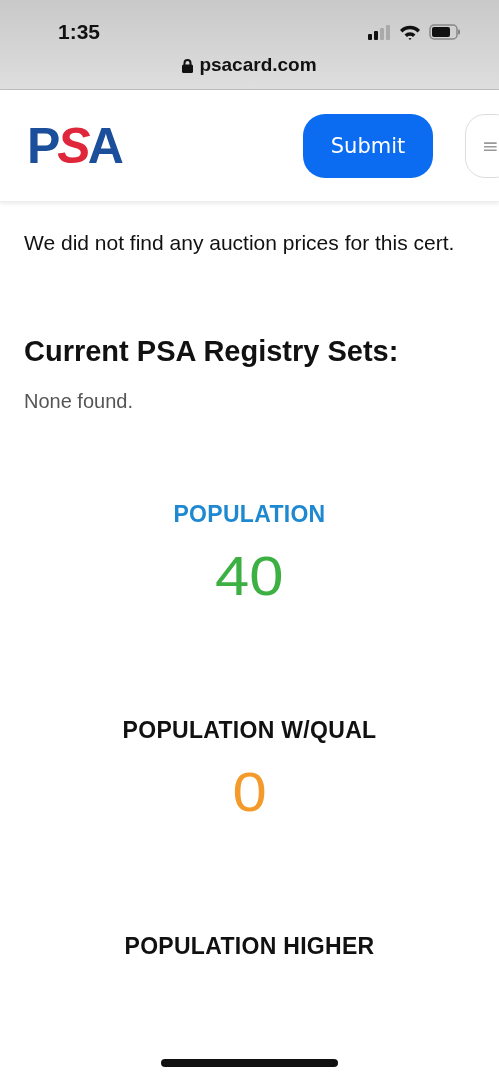 Image resolution: width=499 pixels, height=1080 pixels. I want to click on stat-label: POPULATION HIGHER, so click(249, 946).